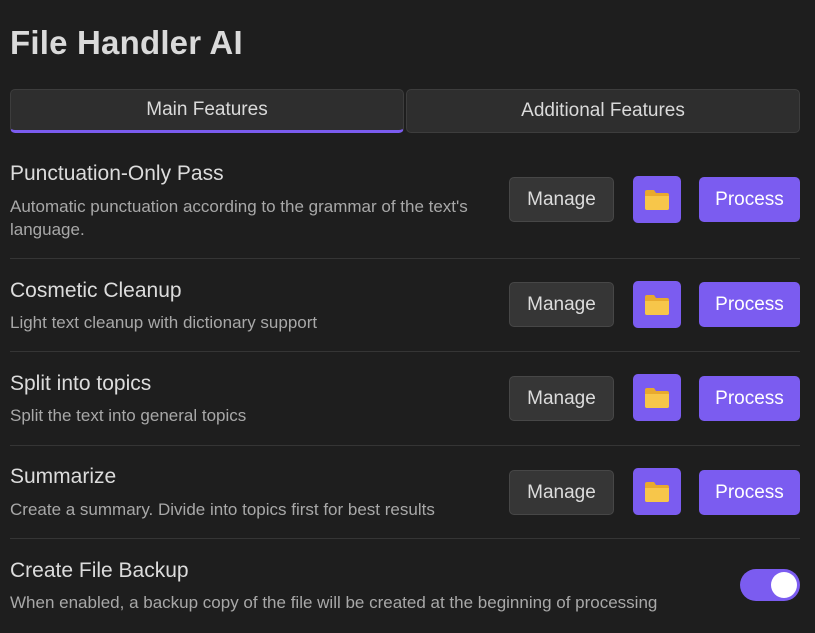 Image resolution: width=815 pixels, height=633 pixels. I want to click on toggle-knob, so click(784, 585).